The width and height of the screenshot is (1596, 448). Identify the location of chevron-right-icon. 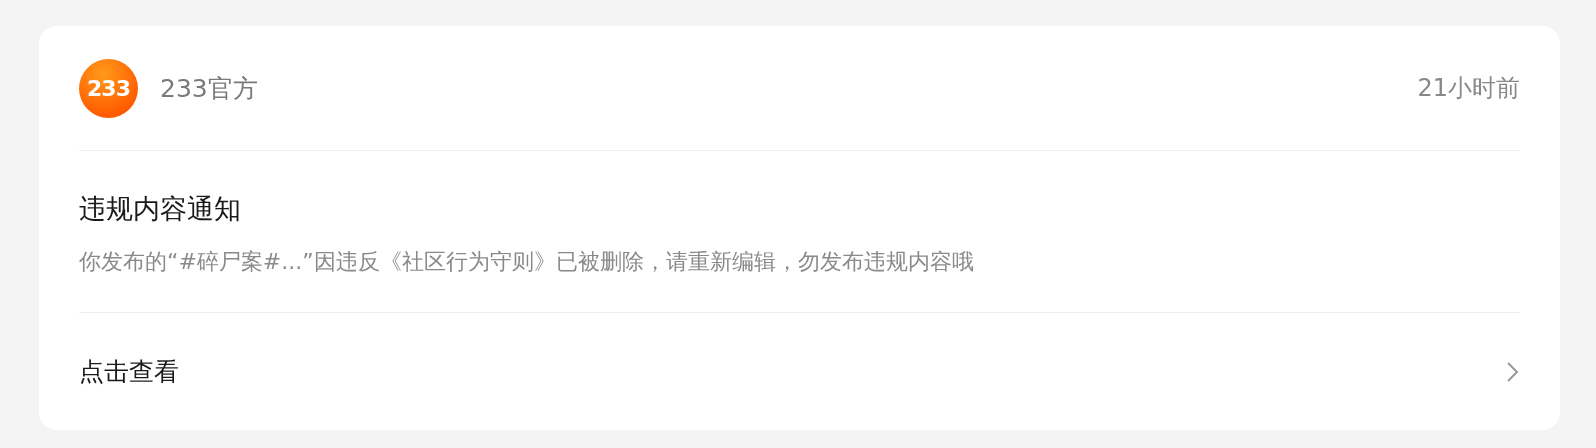
(1513, 371).